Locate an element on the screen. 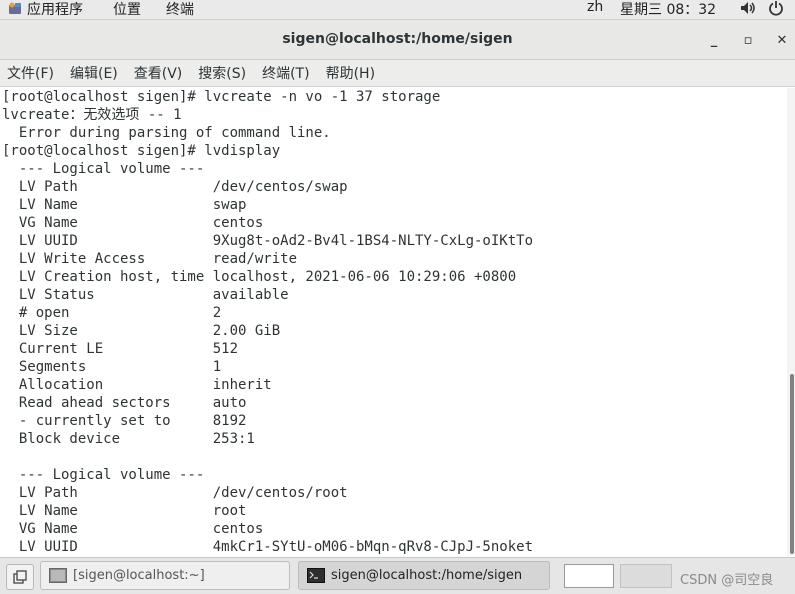 The height and width of the screenshot is (594, 795). applications-label: 应用程序 is located at coordinates (55, 9).